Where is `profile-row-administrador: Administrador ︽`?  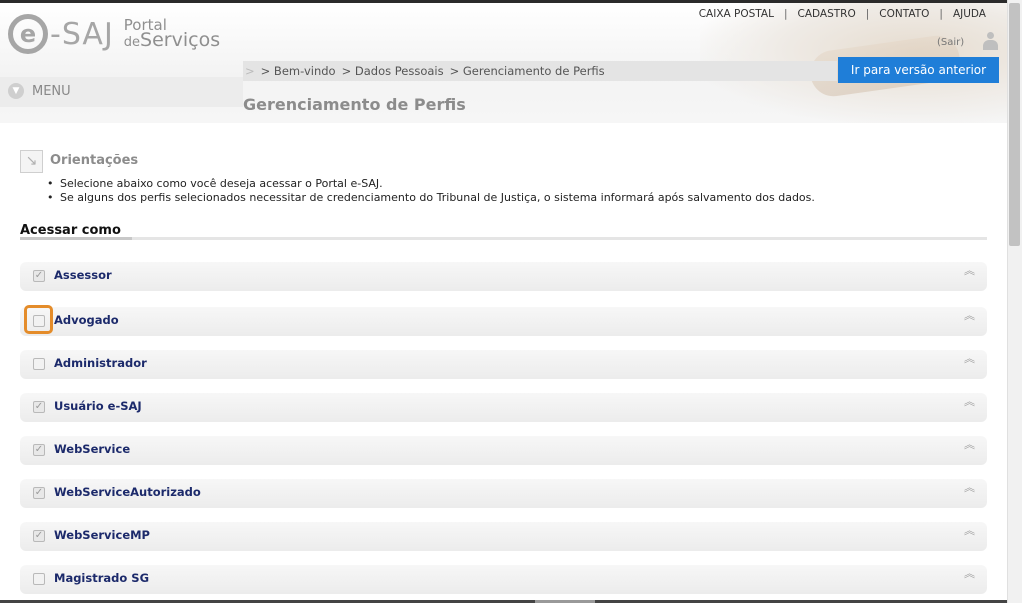 profile-row-administrador: Administrador ︽ is located at coordinates (503, 364).